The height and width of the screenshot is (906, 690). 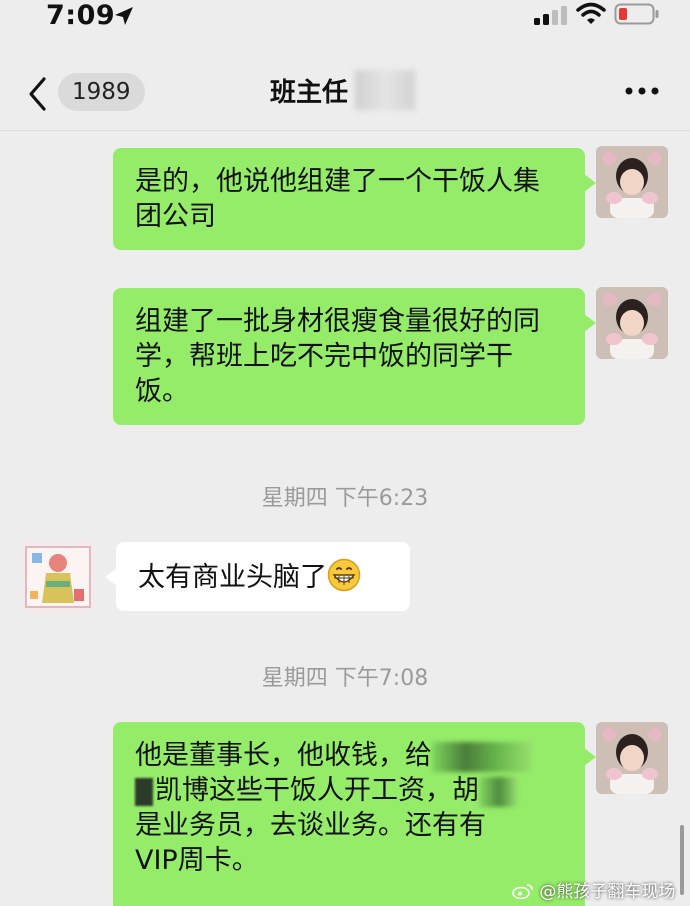 What do you see at coordinates (38, 94) in the screenshot?
I see `back-chevron-icon` at bounding box center [38, 94].